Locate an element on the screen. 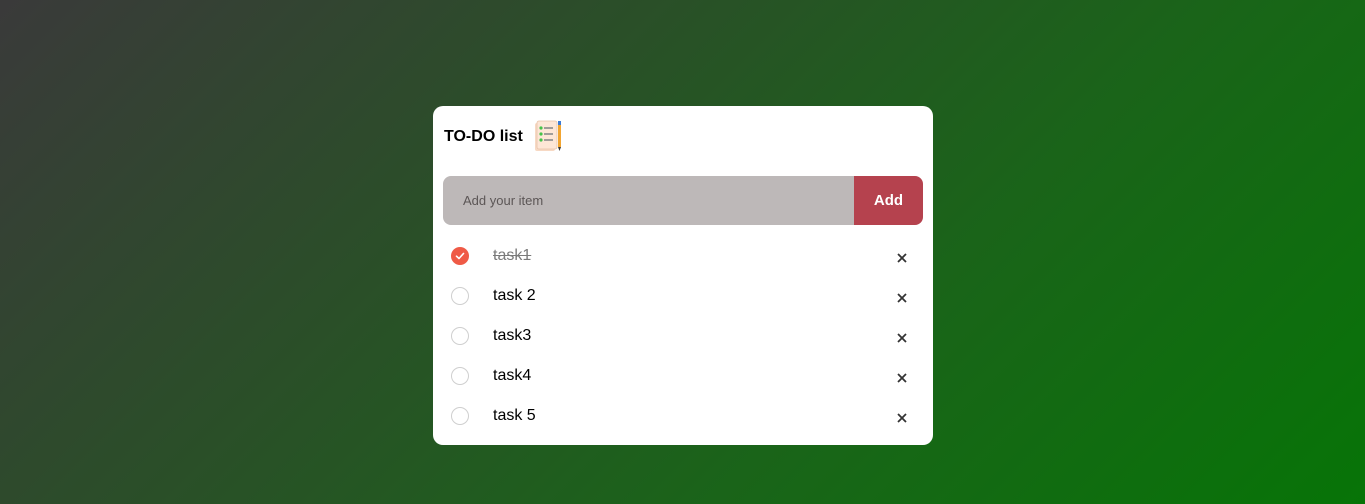 This screenshot has height=504, width=1365. list-item: task1 is located at coordinates (683, 256).